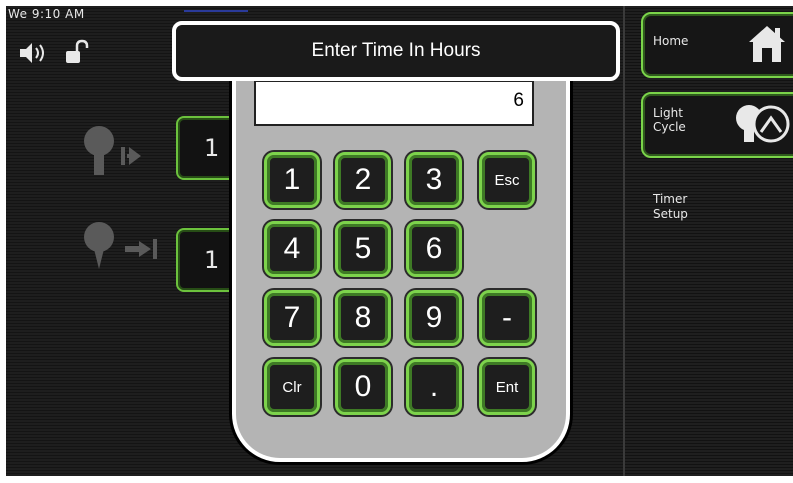 This screenshot has width=793, height=483. I want to click on timer-setup-label-1: Timer, so click(670, 199).